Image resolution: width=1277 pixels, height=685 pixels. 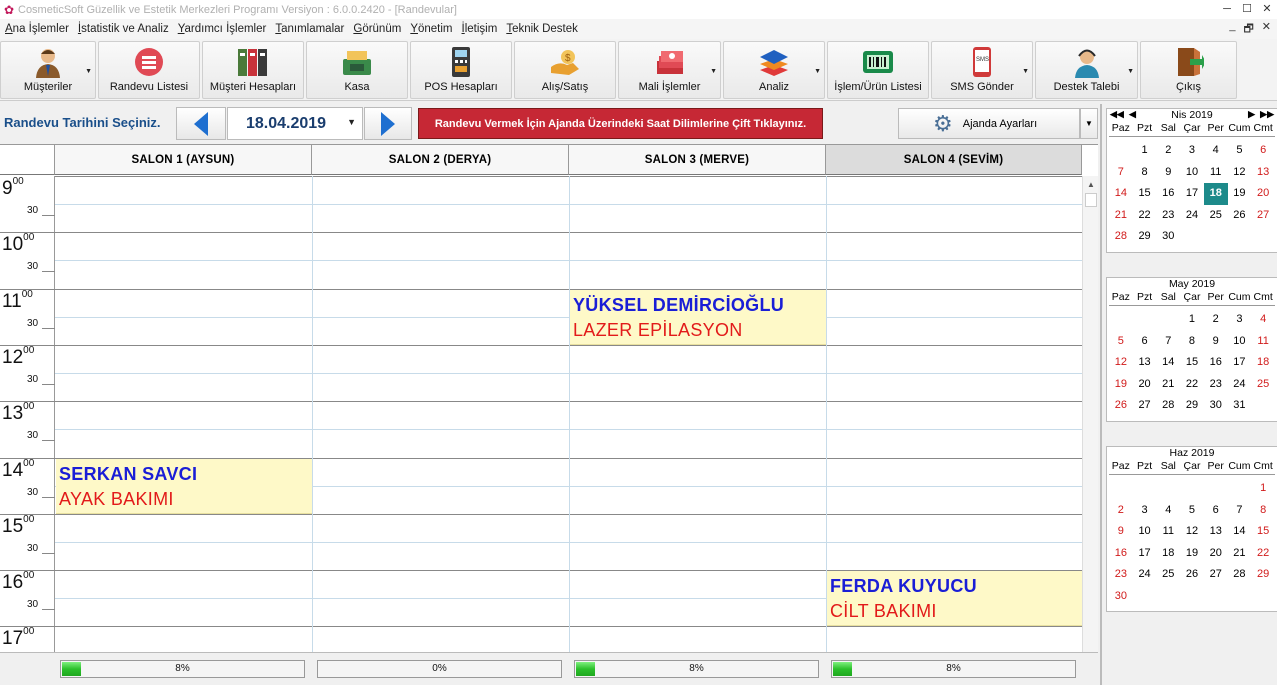 I want to click on prev-year-icon: ◀◀, so click(x=1117, y=114).